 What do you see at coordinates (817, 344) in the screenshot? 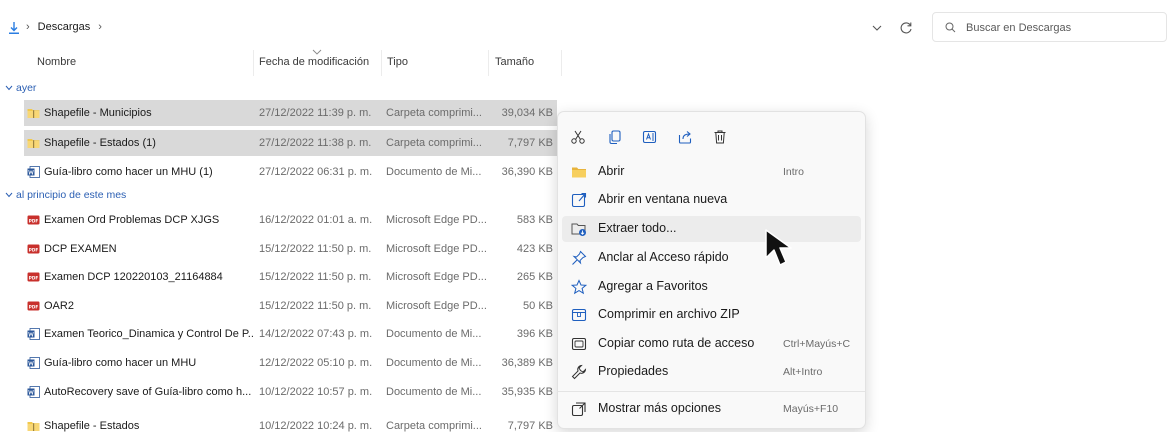
I see `menu-item-shortcut: Ctrl+Mayús+C` at bounding box center [817, 344].